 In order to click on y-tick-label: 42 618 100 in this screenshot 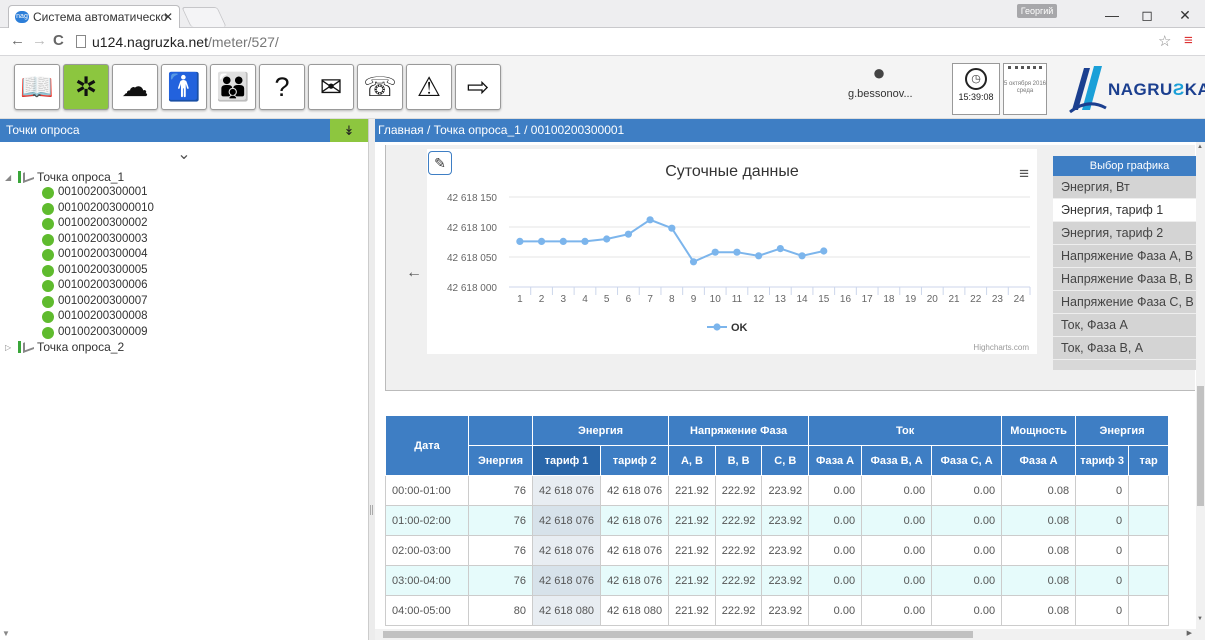, I will do `click(472, 228)`.